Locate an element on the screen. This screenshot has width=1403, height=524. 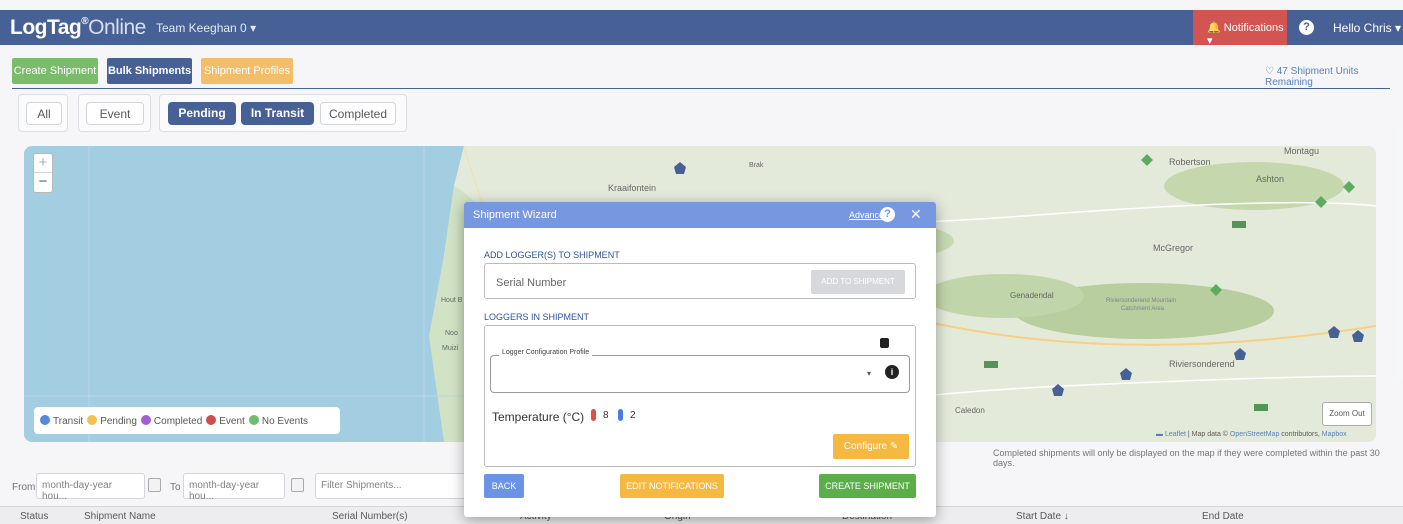
thermometer-low-icon is located at coordinates (620, 415).